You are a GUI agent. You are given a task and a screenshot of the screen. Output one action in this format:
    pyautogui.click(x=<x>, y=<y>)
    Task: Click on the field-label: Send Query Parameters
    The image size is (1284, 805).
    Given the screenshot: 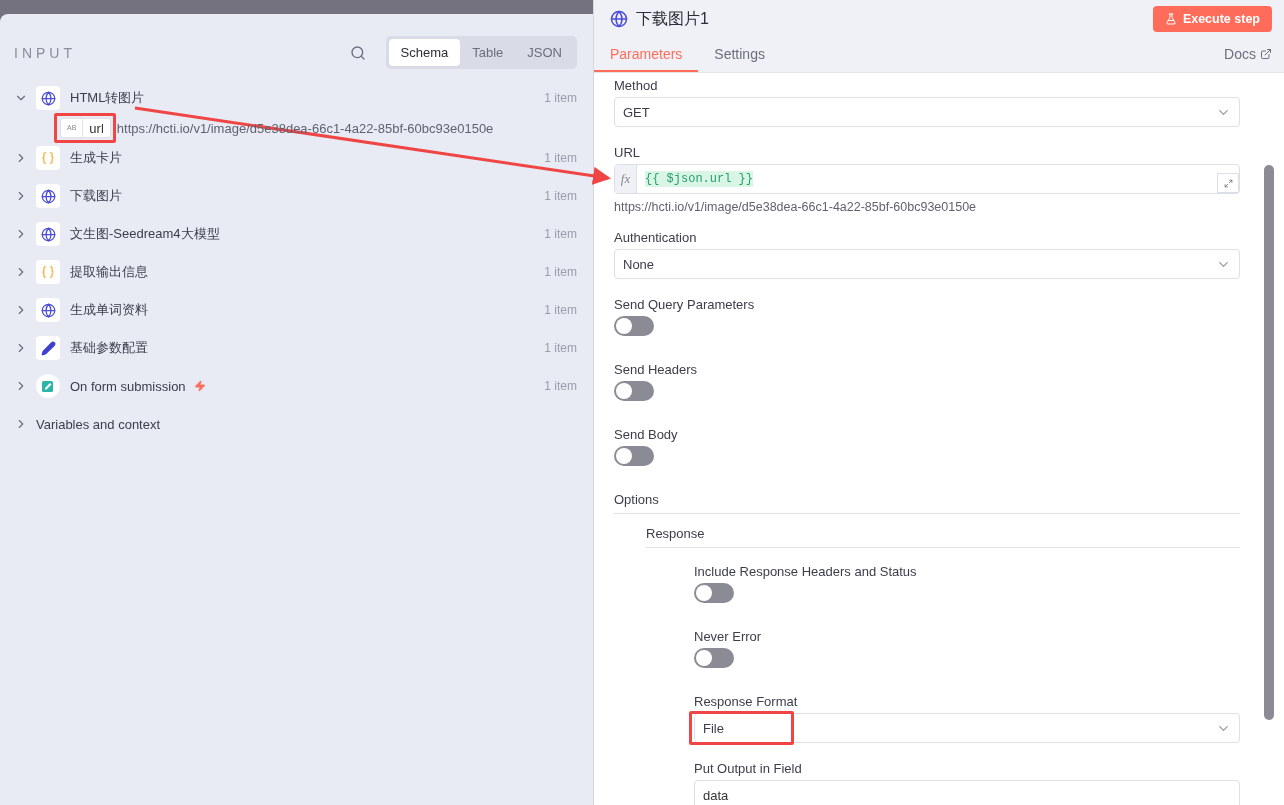 What is the action you would take?
    pyautogui.click(x=685, y=304)
    